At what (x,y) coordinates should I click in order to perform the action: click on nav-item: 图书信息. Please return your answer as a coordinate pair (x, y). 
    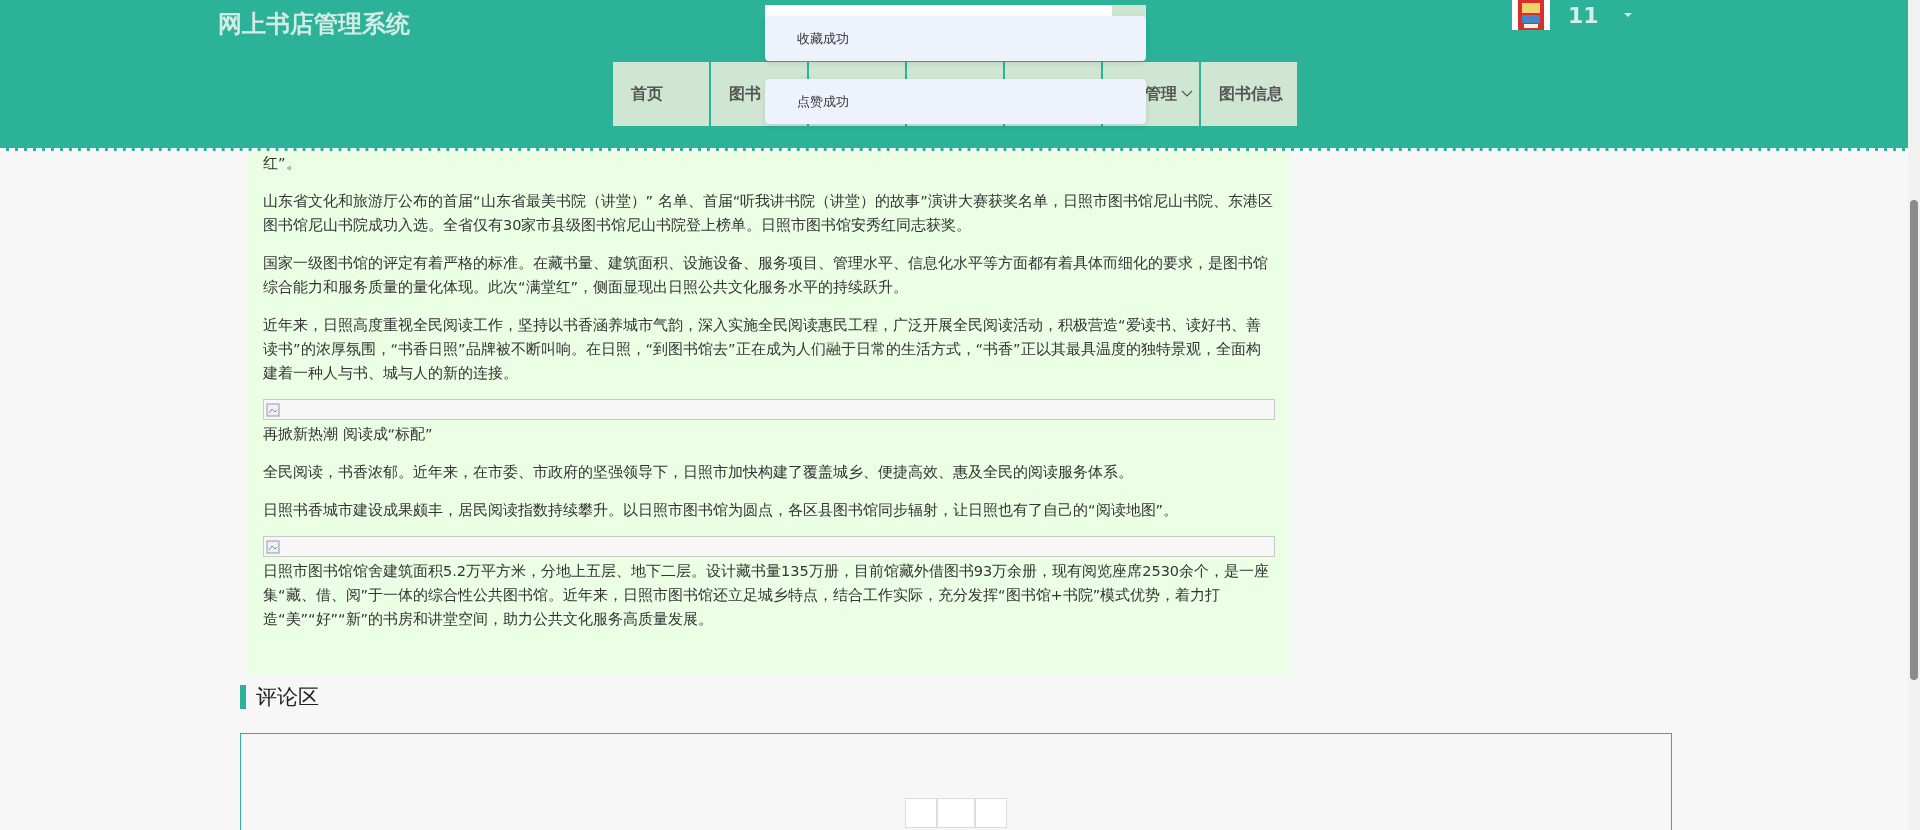
    Looking at the image, I should click on (1249, 94).